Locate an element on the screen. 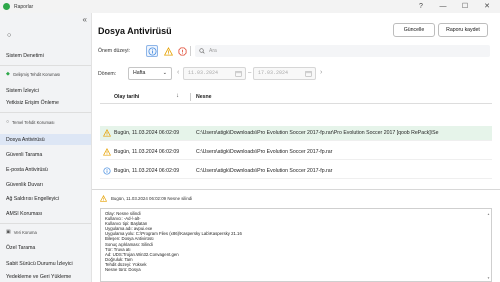  importance-label: Önem düzeyi: is located at coordinates (114, 51).